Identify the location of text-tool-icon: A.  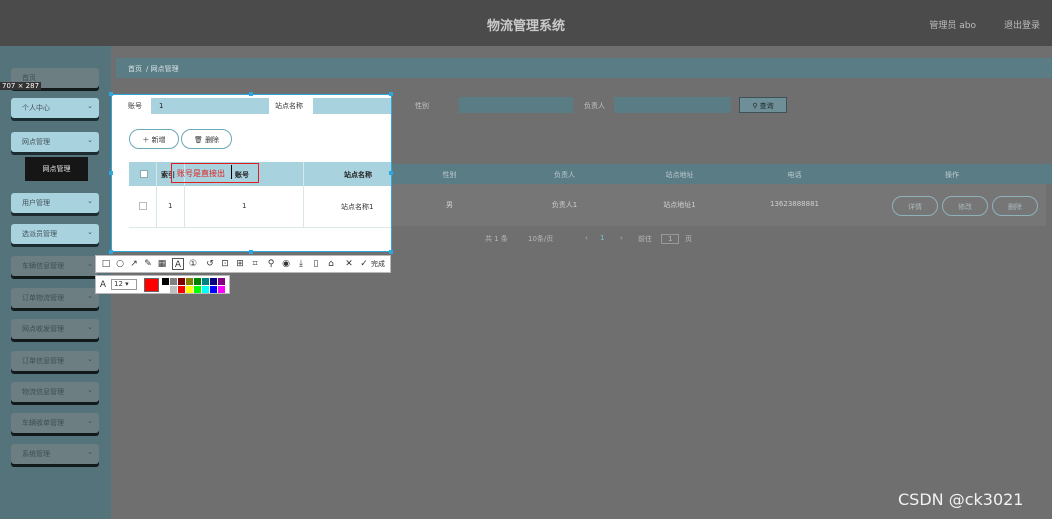
(178, 264).